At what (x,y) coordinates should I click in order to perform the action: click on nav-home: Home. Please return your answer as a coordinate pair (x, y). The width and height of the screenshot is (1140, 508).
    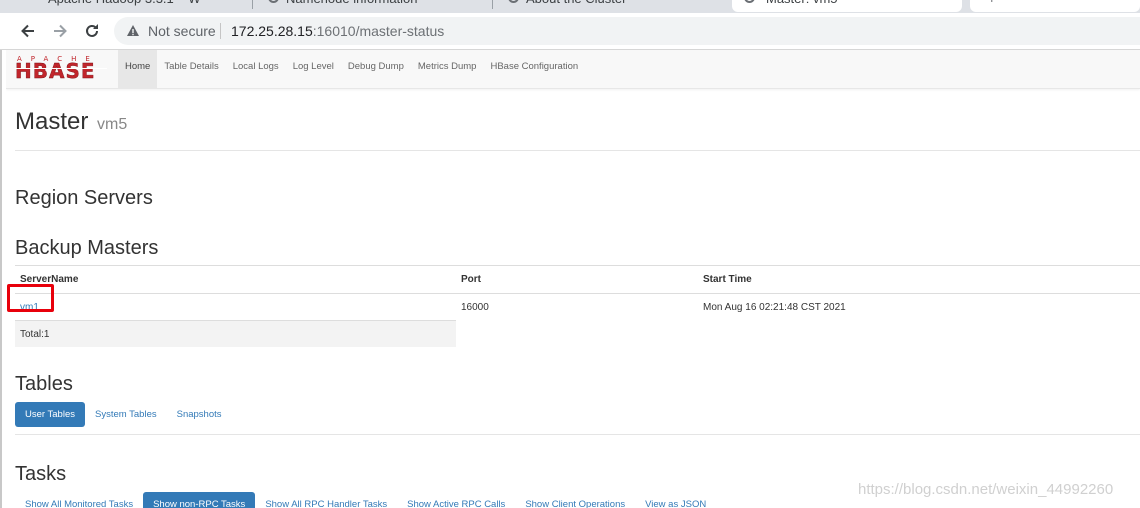
    Looking at the image, I should click on (138, 69).